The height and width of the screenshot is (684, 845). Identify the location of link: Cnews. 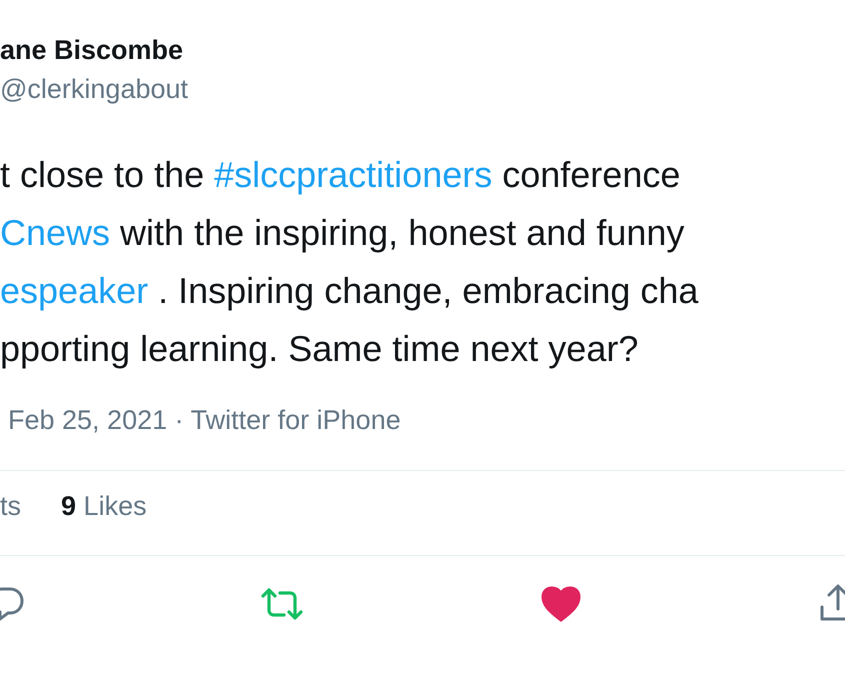
(55, 232).